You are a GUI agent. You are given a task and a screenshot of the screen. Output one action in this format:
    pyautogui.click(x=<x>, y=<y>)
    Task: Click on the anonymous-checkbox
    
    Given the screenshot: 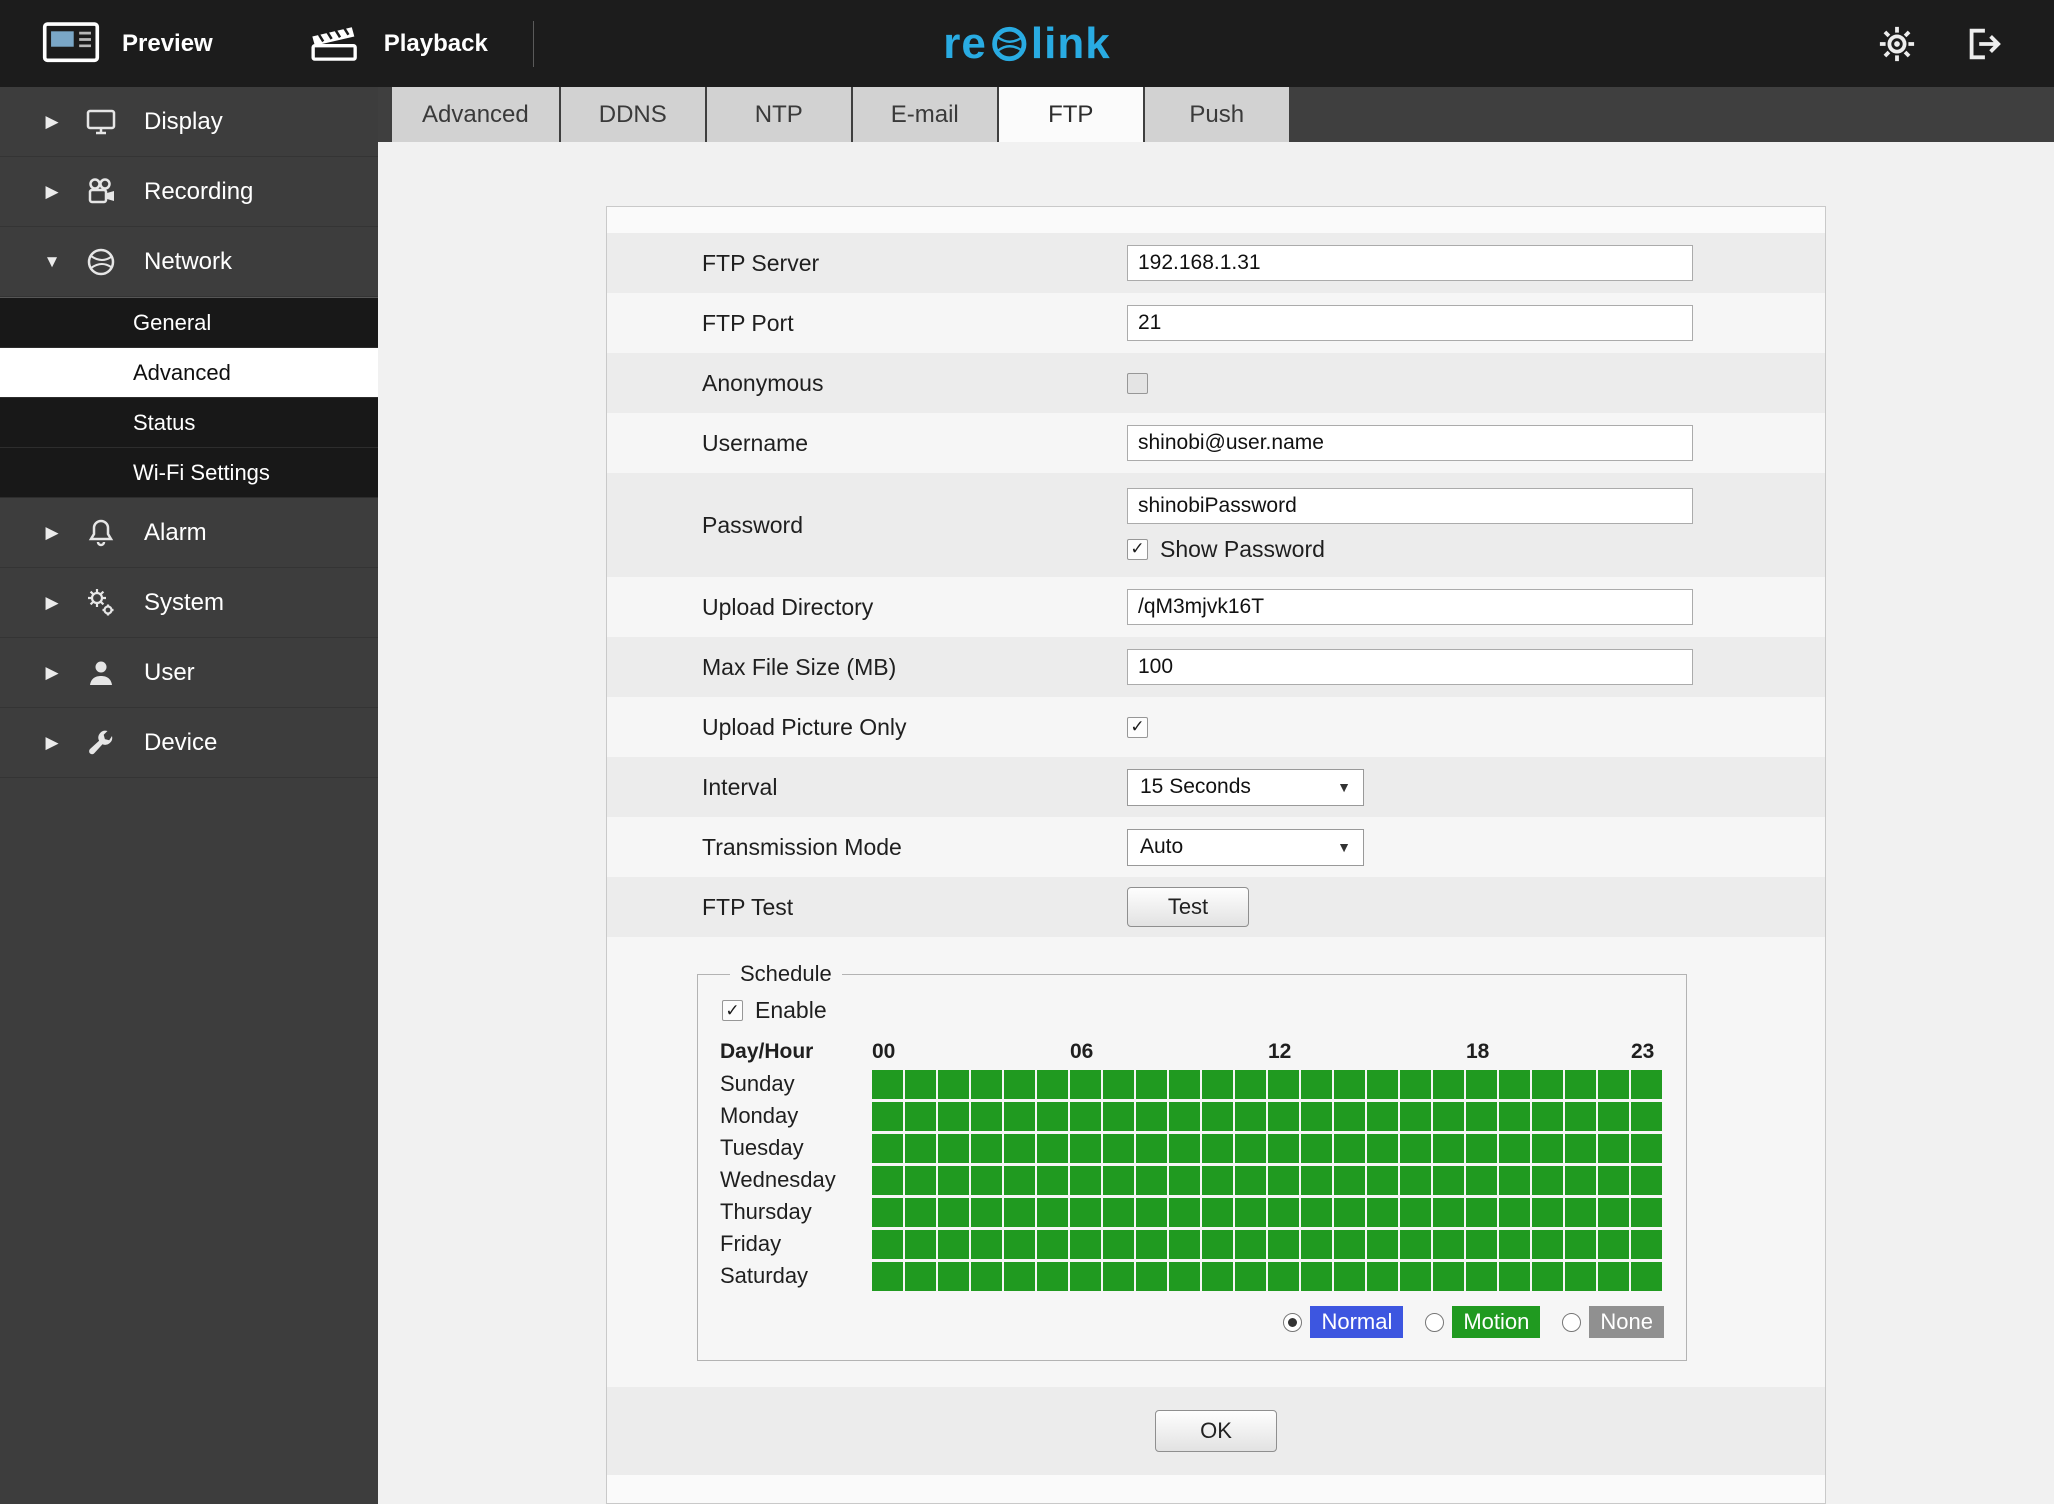 What is the action you would take?
    pyautogui.click(x=1137, y=383)
    